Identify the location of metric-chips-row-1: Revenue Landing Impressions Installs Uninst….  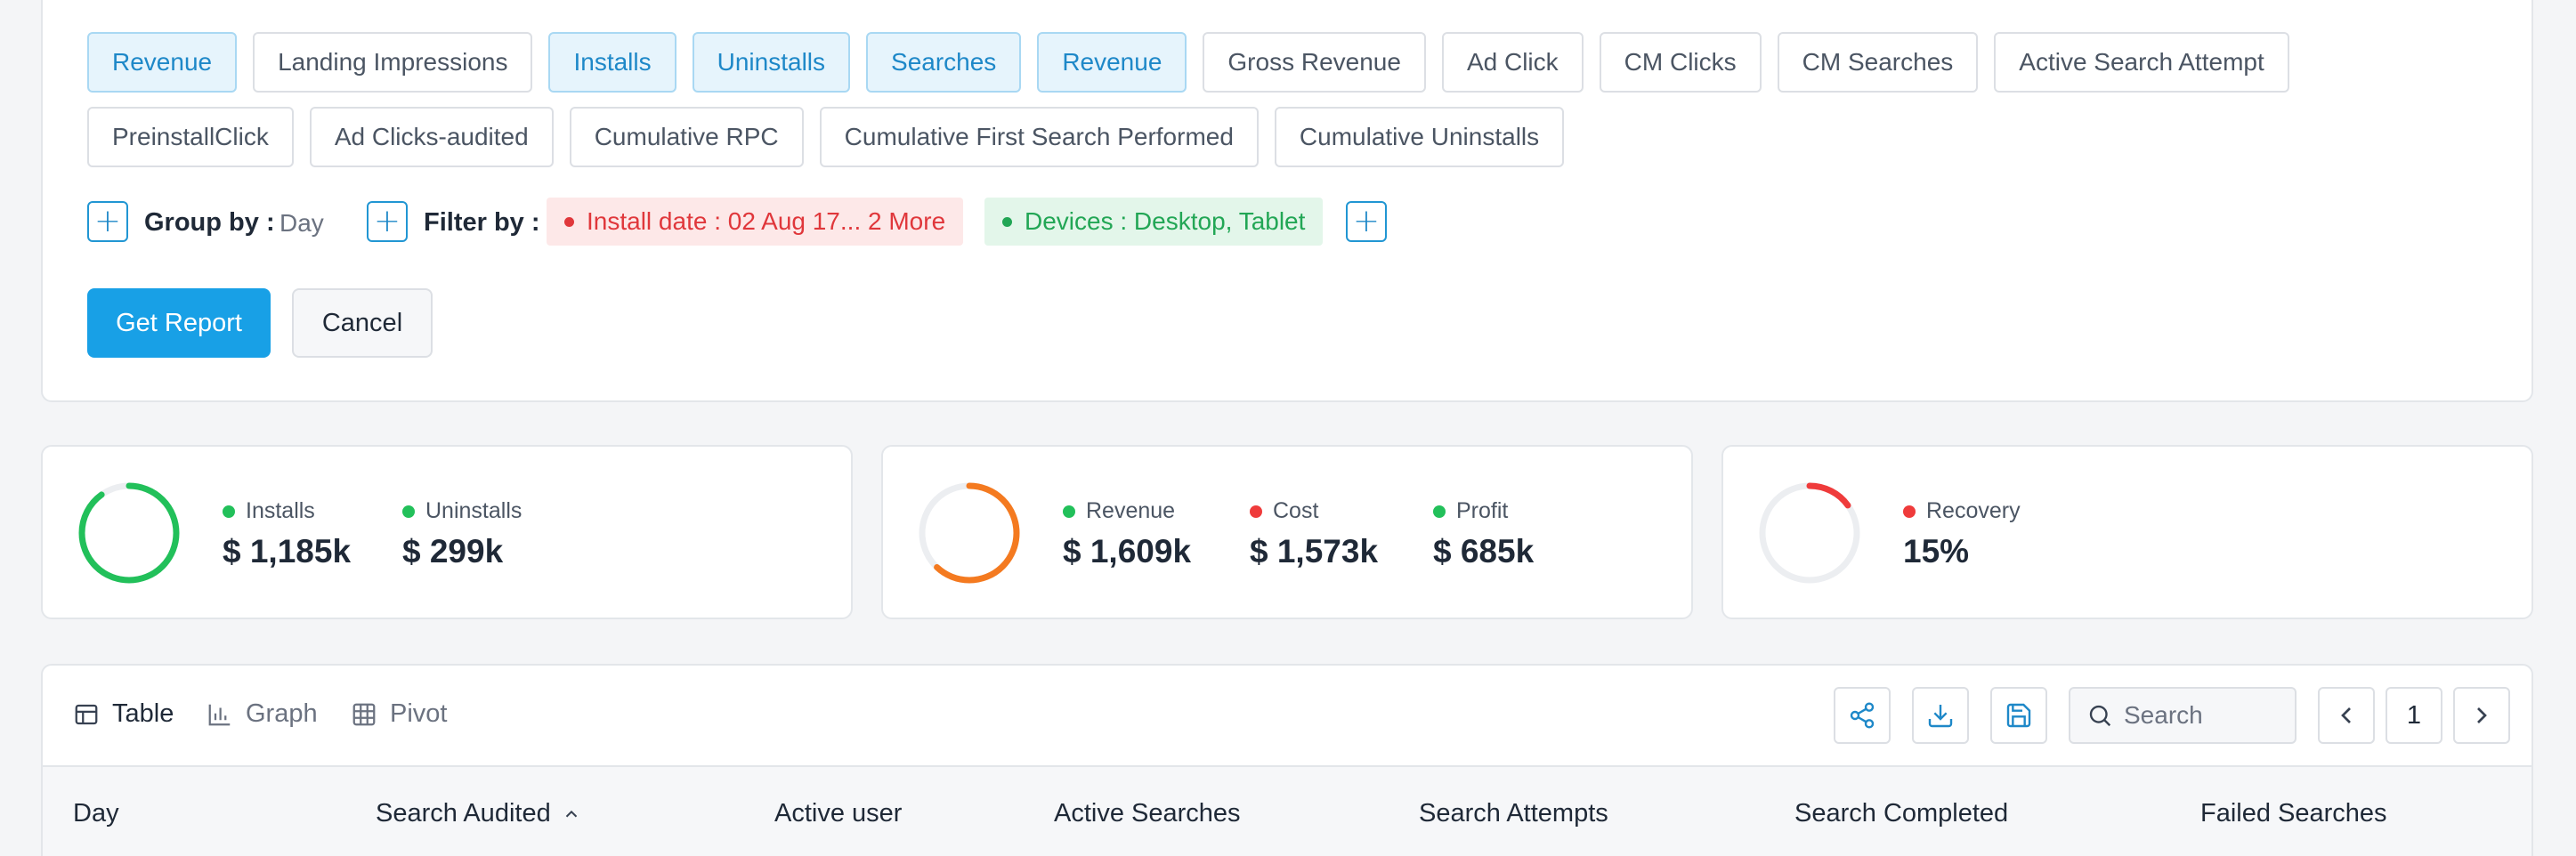
(1188, 63).